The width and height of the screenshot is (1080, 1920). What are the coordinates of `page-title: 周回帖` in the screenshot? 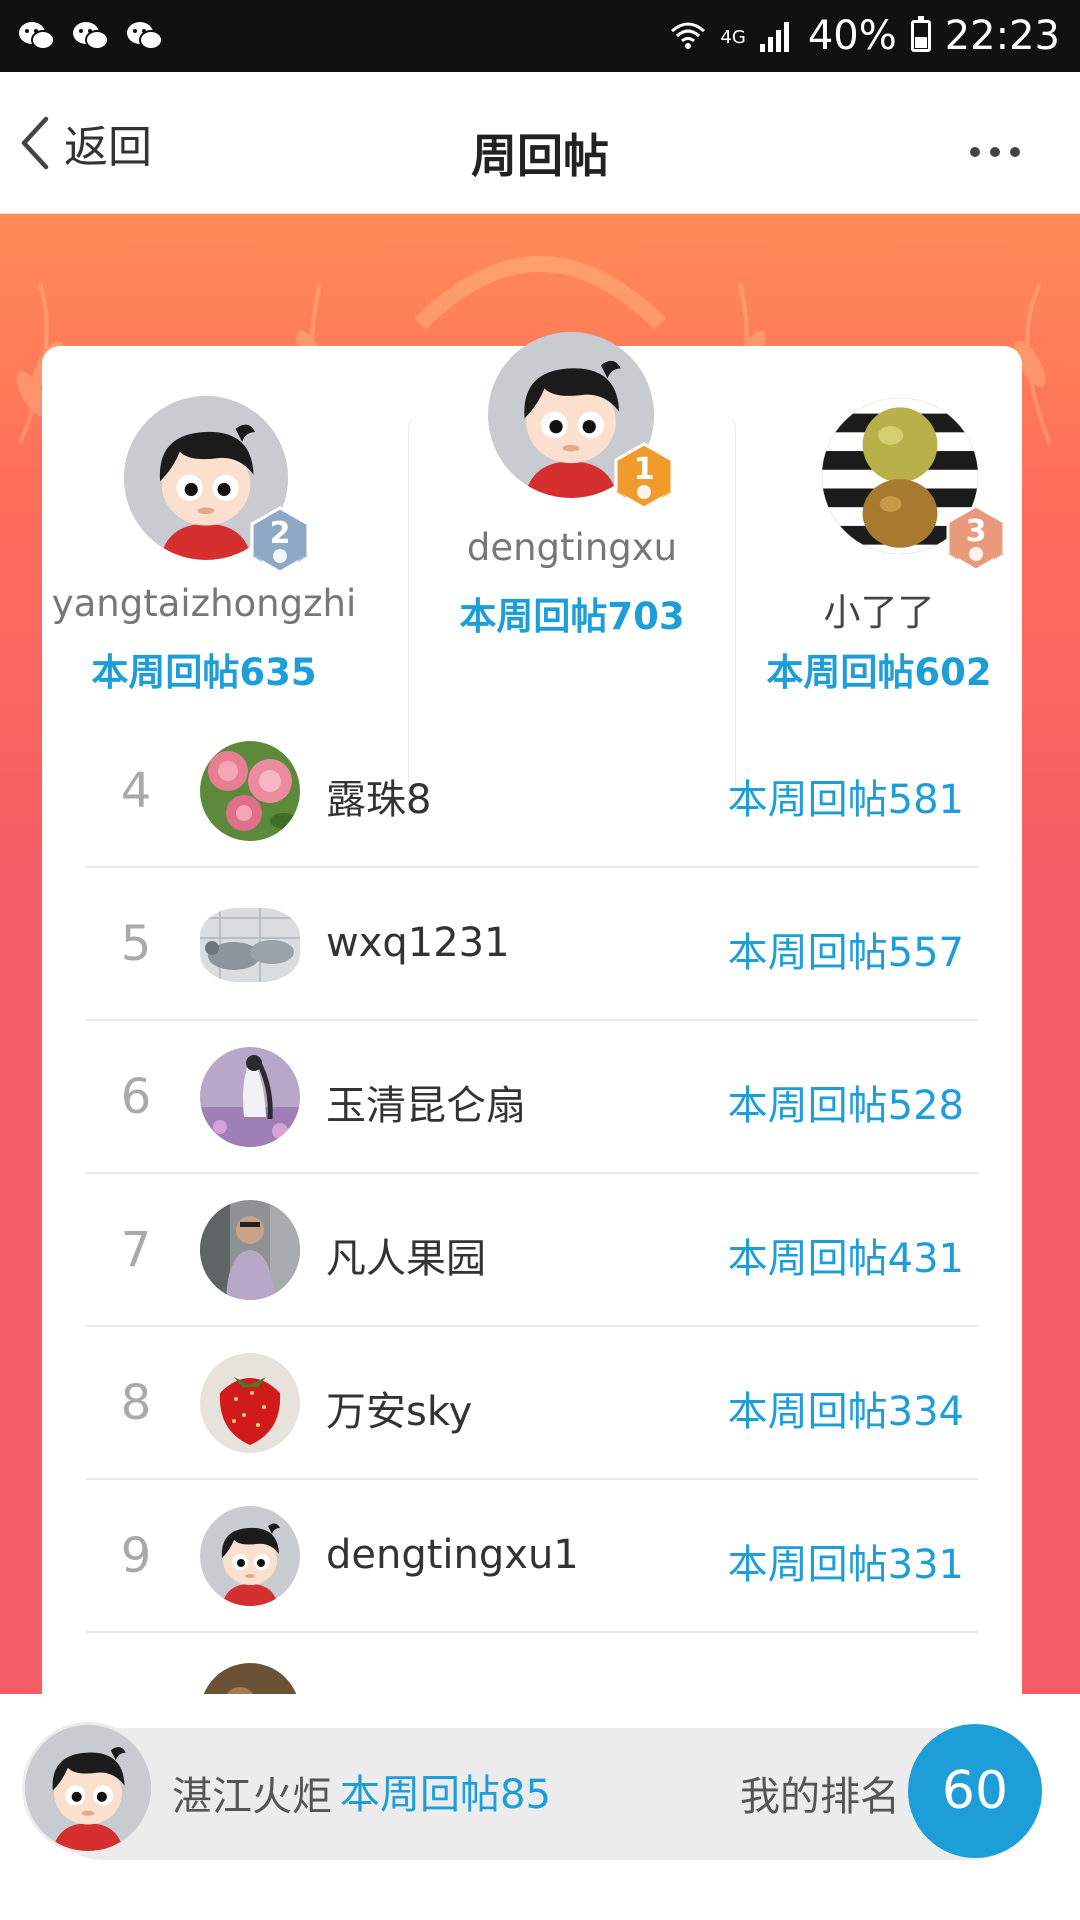 It's located at (540, 156).